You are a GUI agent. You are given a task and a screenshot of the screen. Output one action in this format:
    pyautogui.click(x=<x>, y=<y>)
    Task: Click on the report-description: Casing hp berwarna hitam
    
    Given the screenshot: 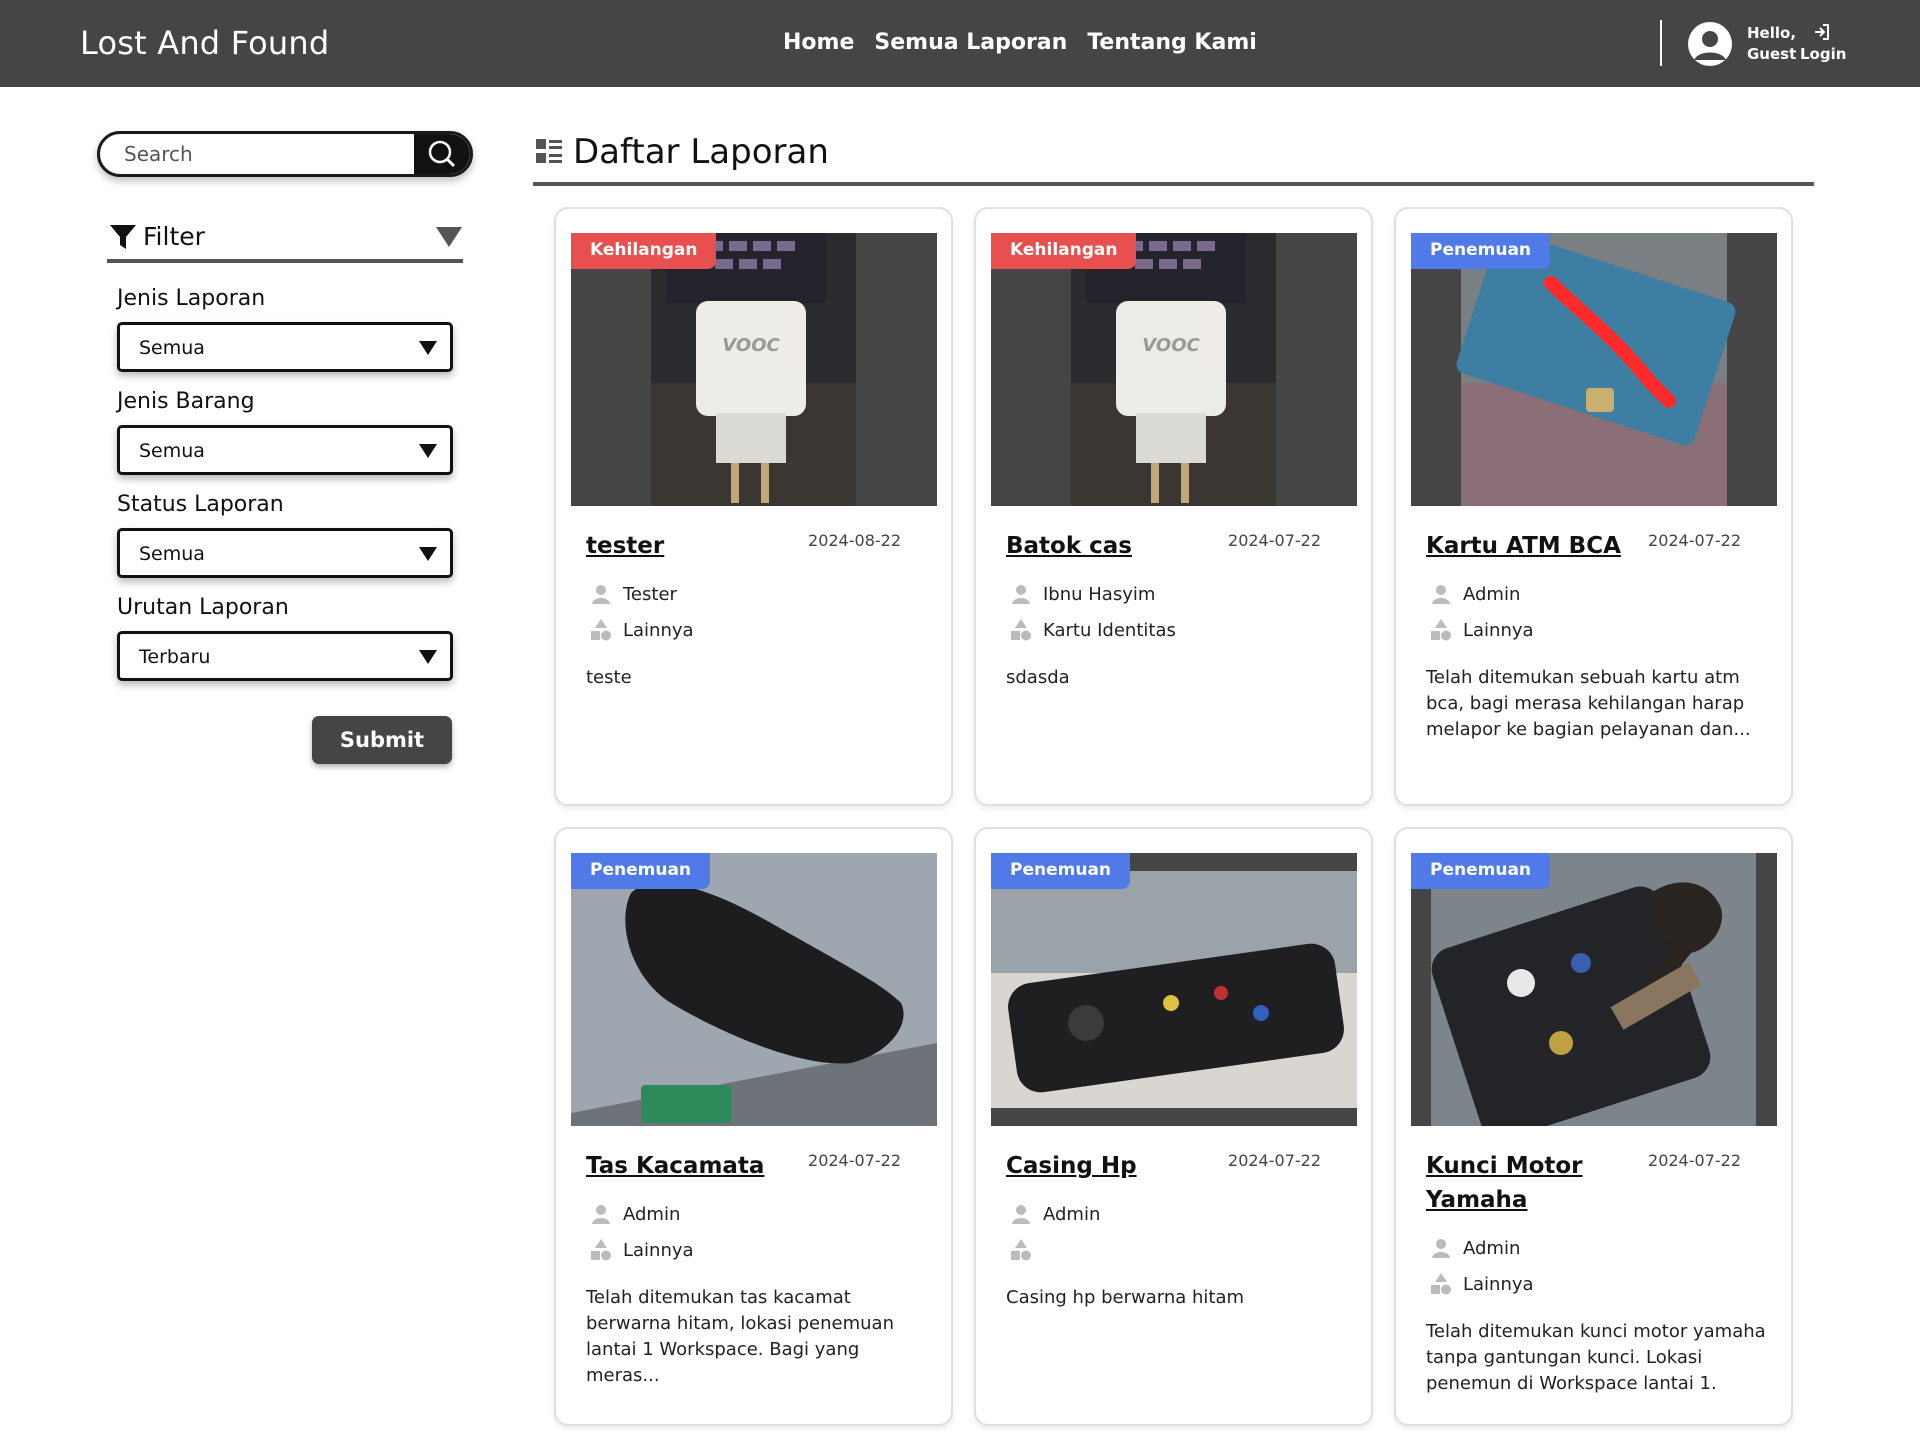 What is the action you would take?
    pyautogui.click(x=1125, y=1297)
    